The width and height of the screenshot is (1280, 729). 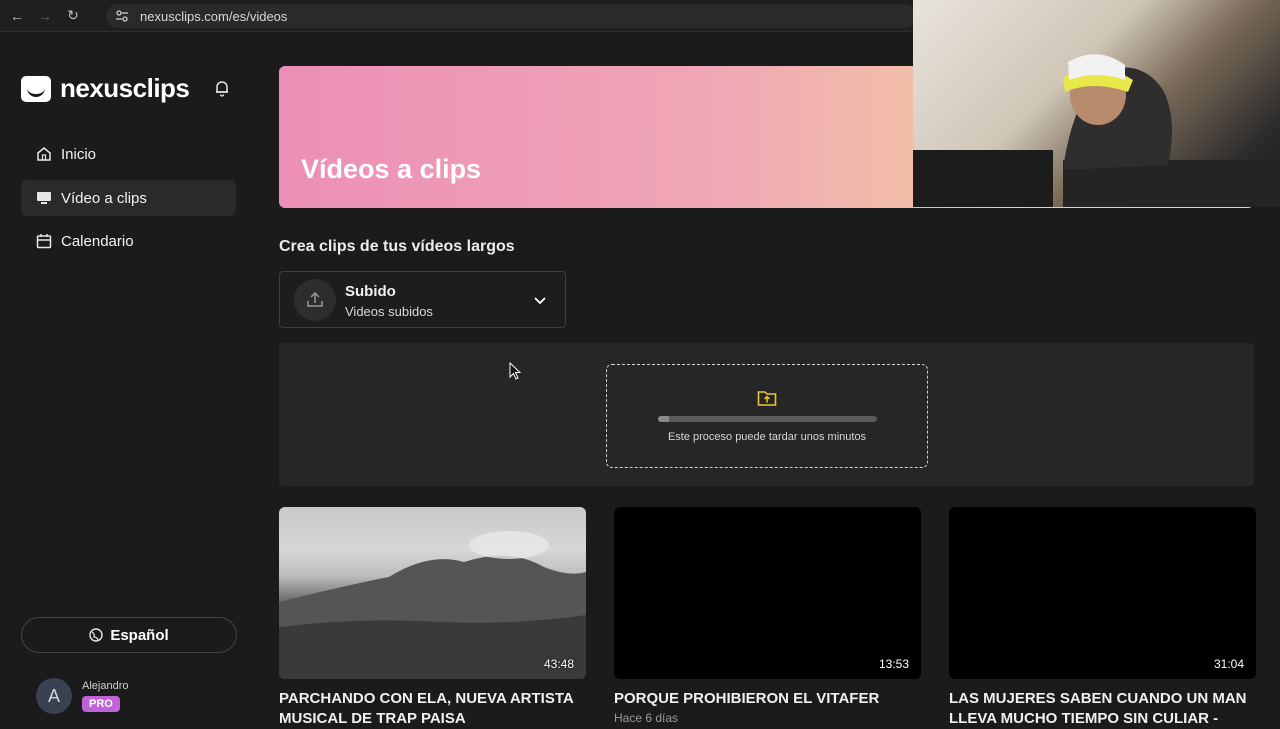 I want to click on home-icon, so click(x=44, y=154).